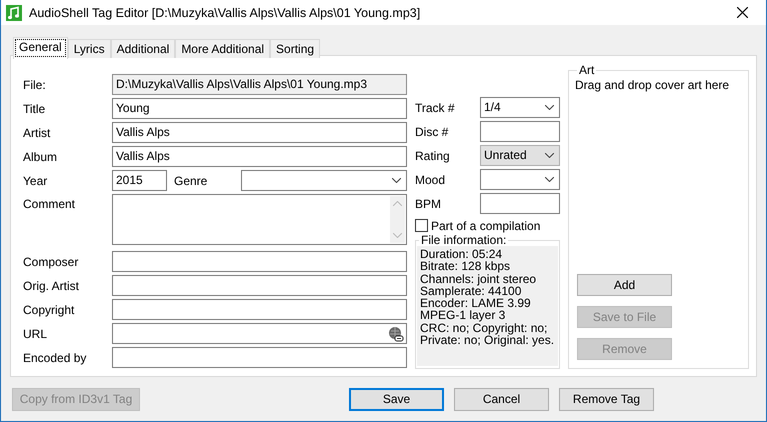 This screenshot has width=767, height=422. I want to click on window-title: AudioShell Tag Editor [D:\Muzyka\Vallis Alps\Vallis Alps\01 Young.mp3], so click(225, 13).